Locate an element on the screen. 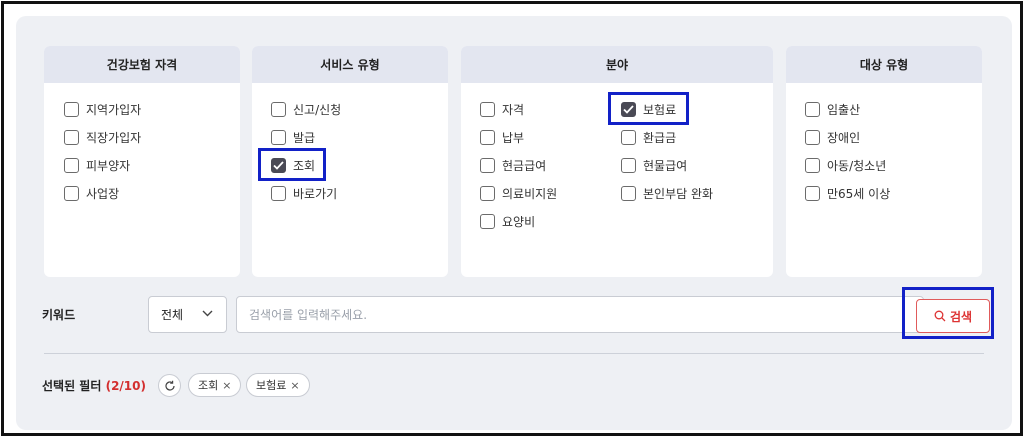 Image resolution: width=1024 pixels, height=437 pixels. filter-option-pregnancy-childbirth: 임출산 is located at coordinates (832, 109).